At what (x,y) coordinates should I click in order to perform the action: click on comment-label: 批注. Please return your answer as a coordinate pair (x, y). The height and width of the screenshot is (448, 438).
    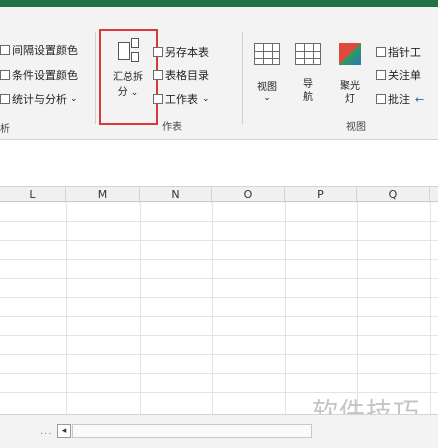
    Looking at the image, I should click on (399, 99).